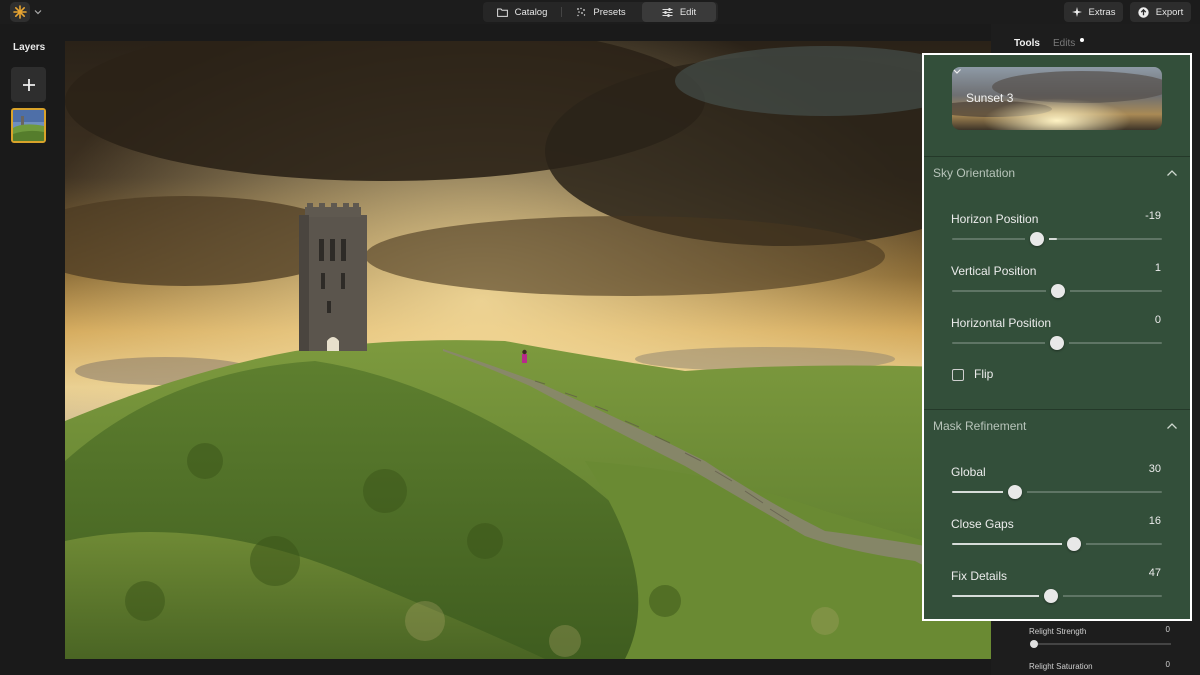 The image size is (1200, 675). What do you see at coordinates (1057, 98) in the screenshot?
I see `sky-preset-dropdown: Sunset 3` at bounding box center [1057, 98].